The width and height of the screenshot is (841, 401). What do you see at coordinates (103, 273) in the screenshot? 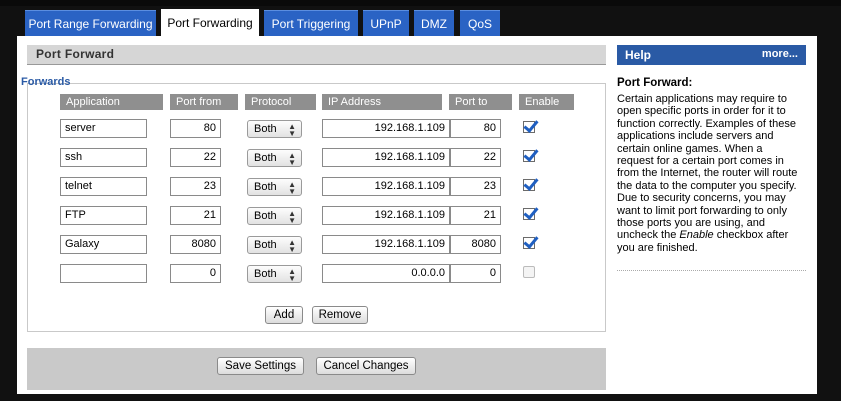
I see `application-input` at bounding box center [103, 273].